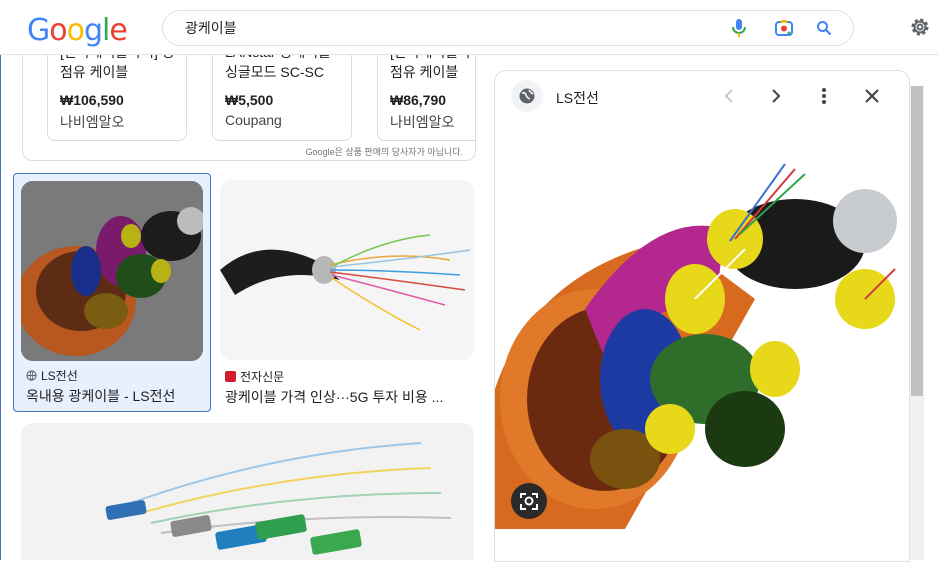 The image size is (938, 562). I want to click on chevron-right-icon, so click(776, 96).